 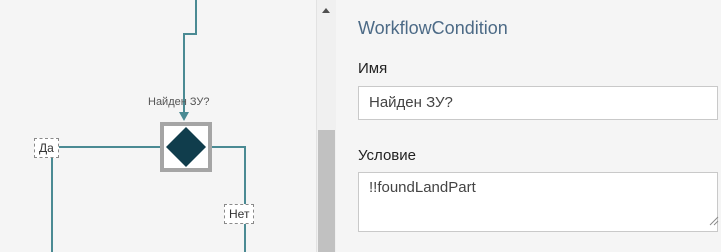 What do you see at coordinates (433, 28) in the screenshot?
I see `properties-title: WorkflowCondition` at bounding box center [433, 28].